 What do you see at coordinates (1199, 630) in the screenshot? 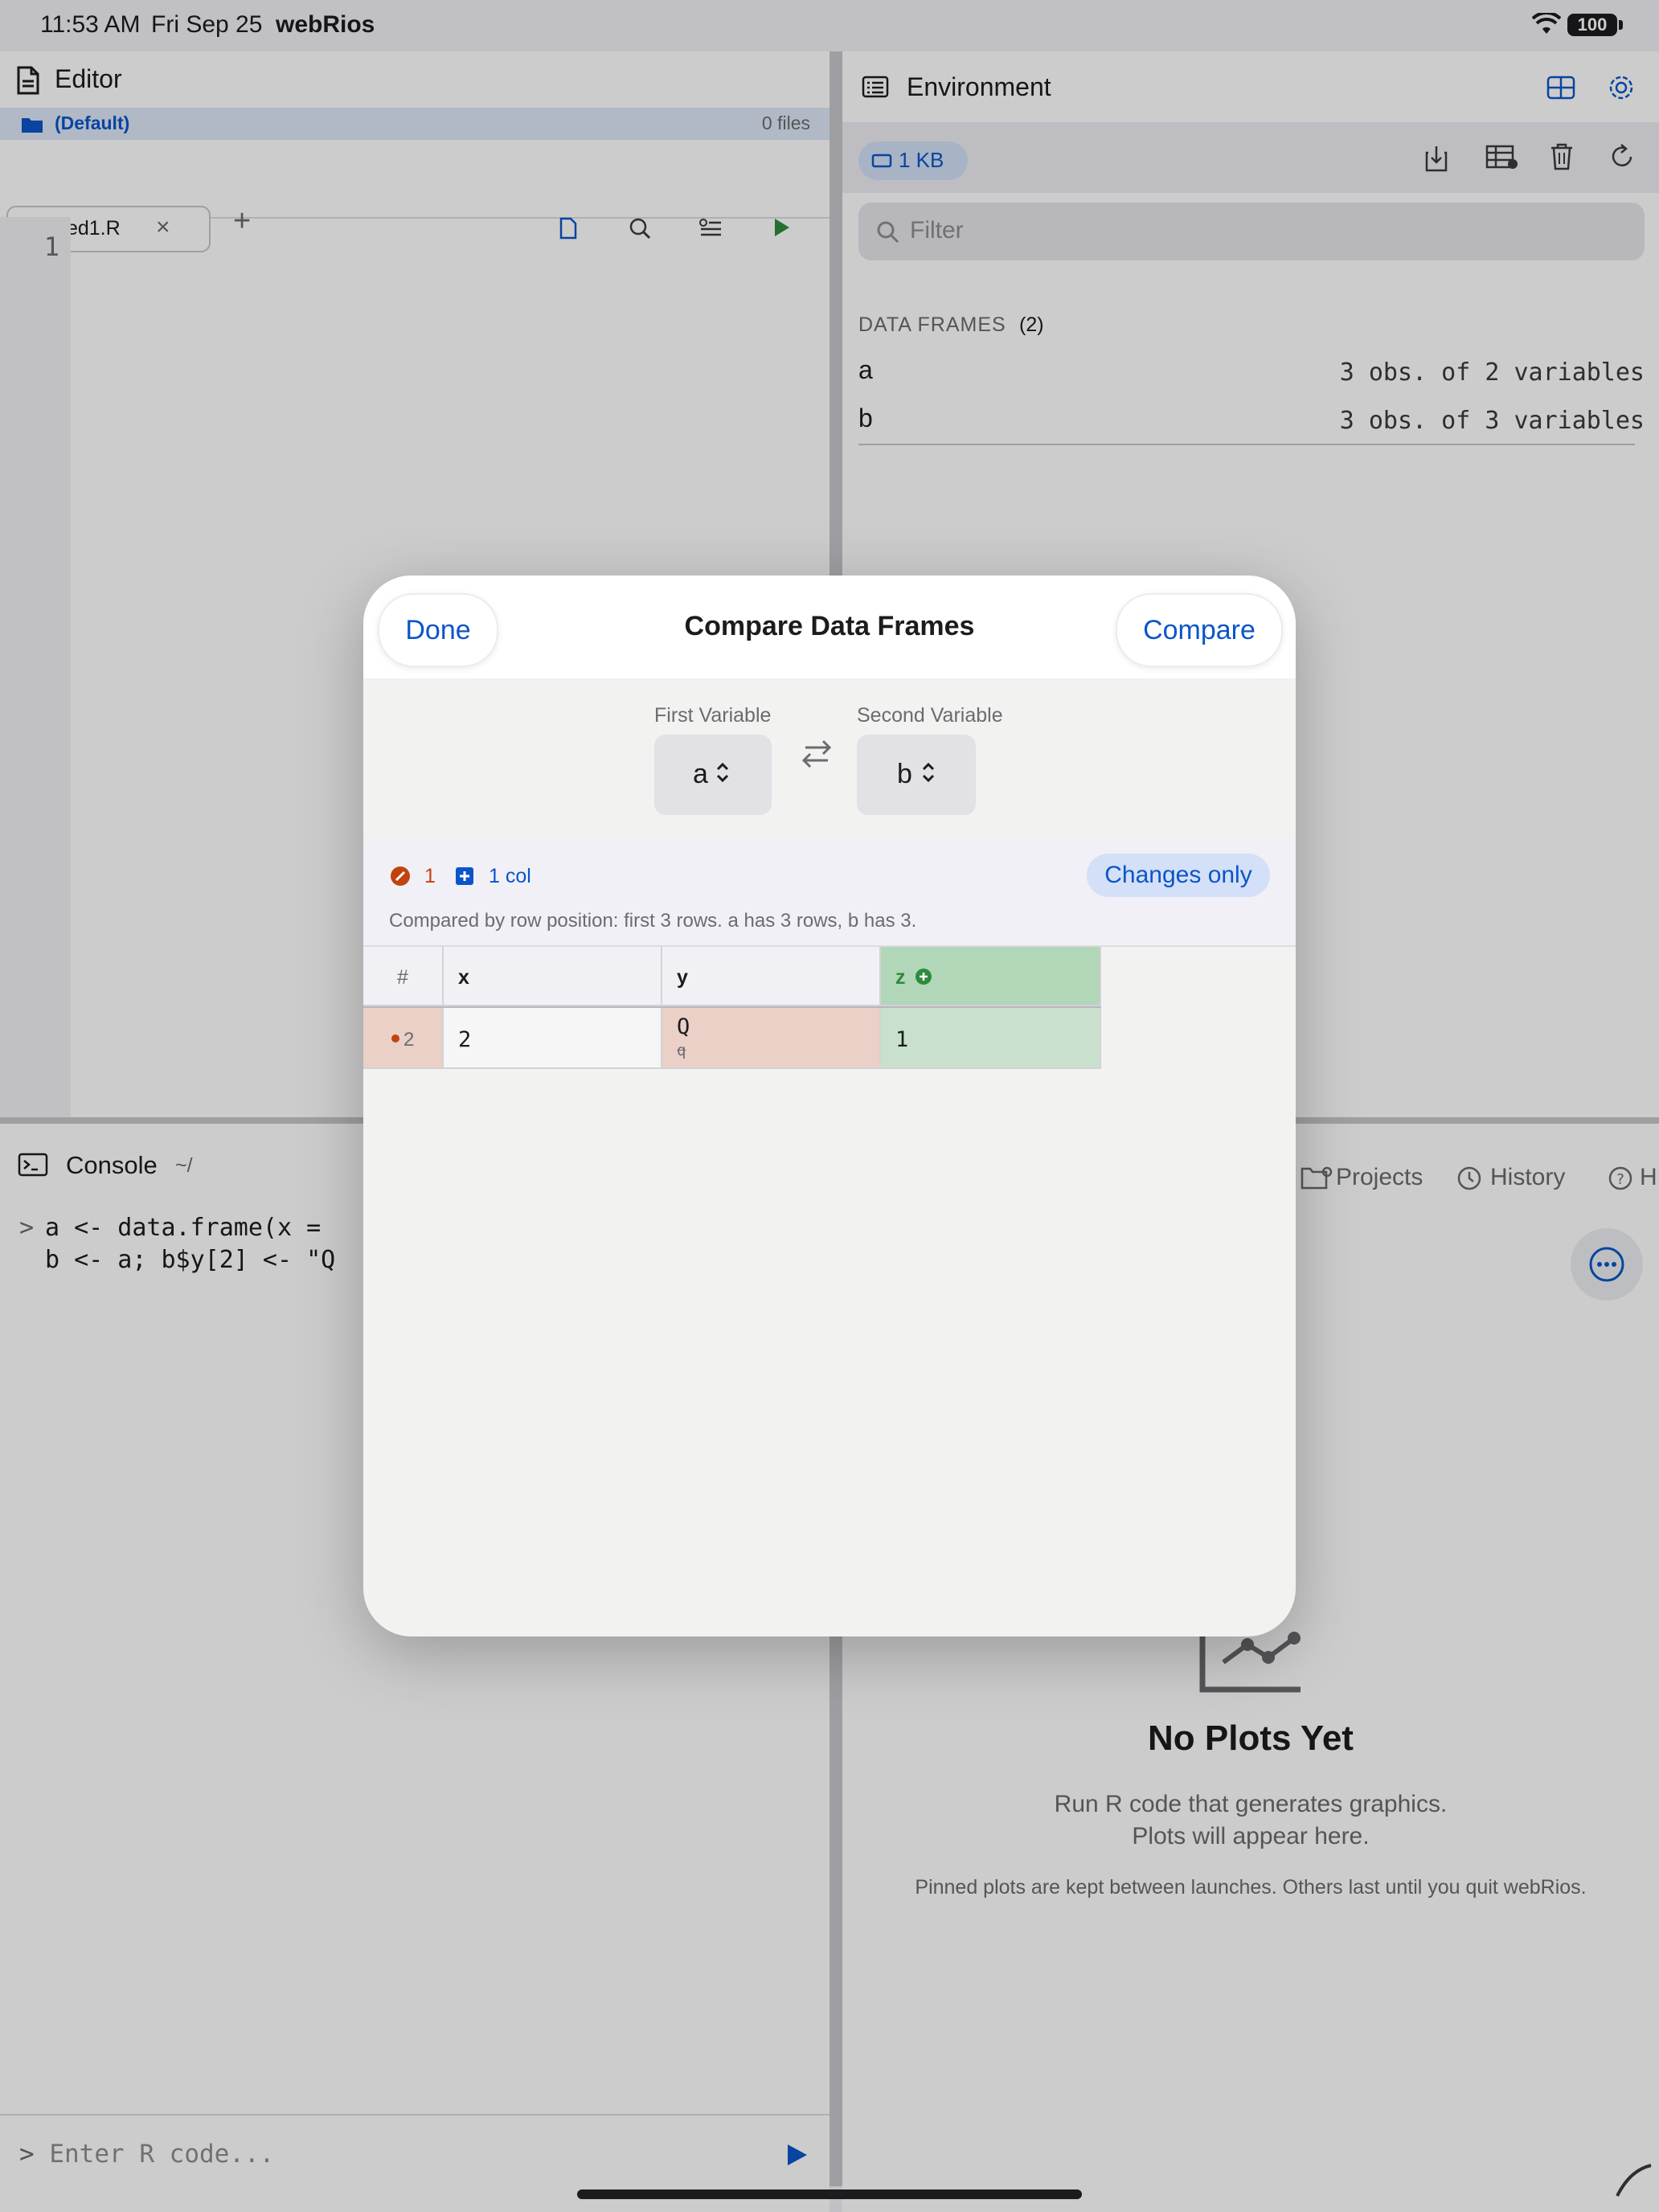
I see `compare-button: Compare` at bounding box center [1199, 630].